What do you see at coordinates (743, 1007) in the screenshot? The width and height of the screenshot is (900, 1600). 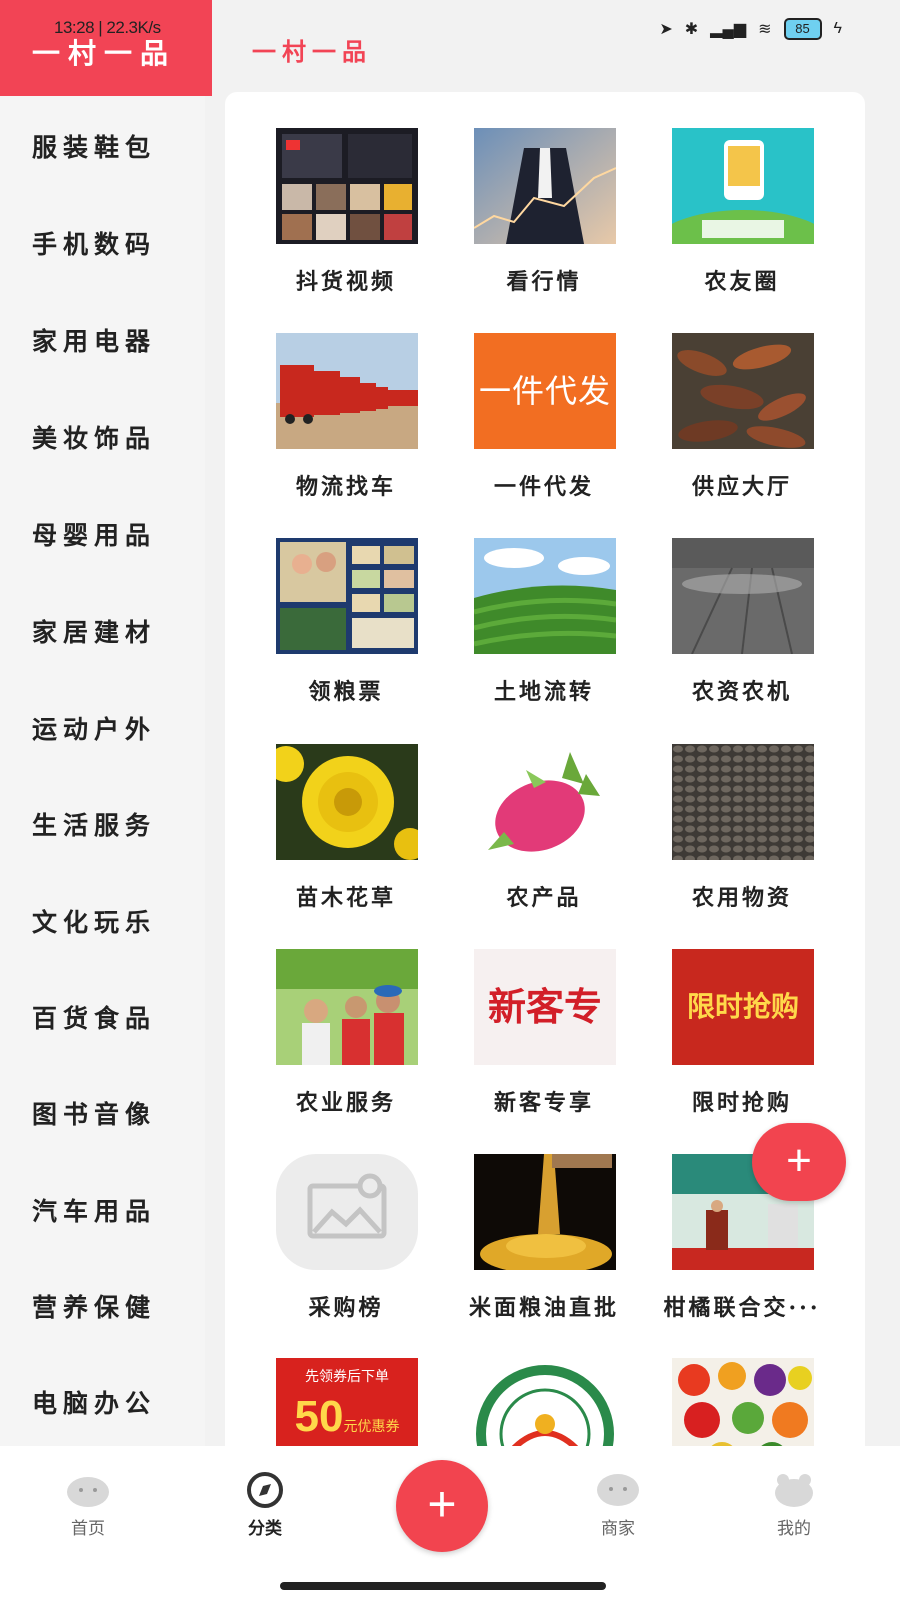 I see `flash-sale-thumbnail: 限时抢购` at bounding box center [743, 1007].